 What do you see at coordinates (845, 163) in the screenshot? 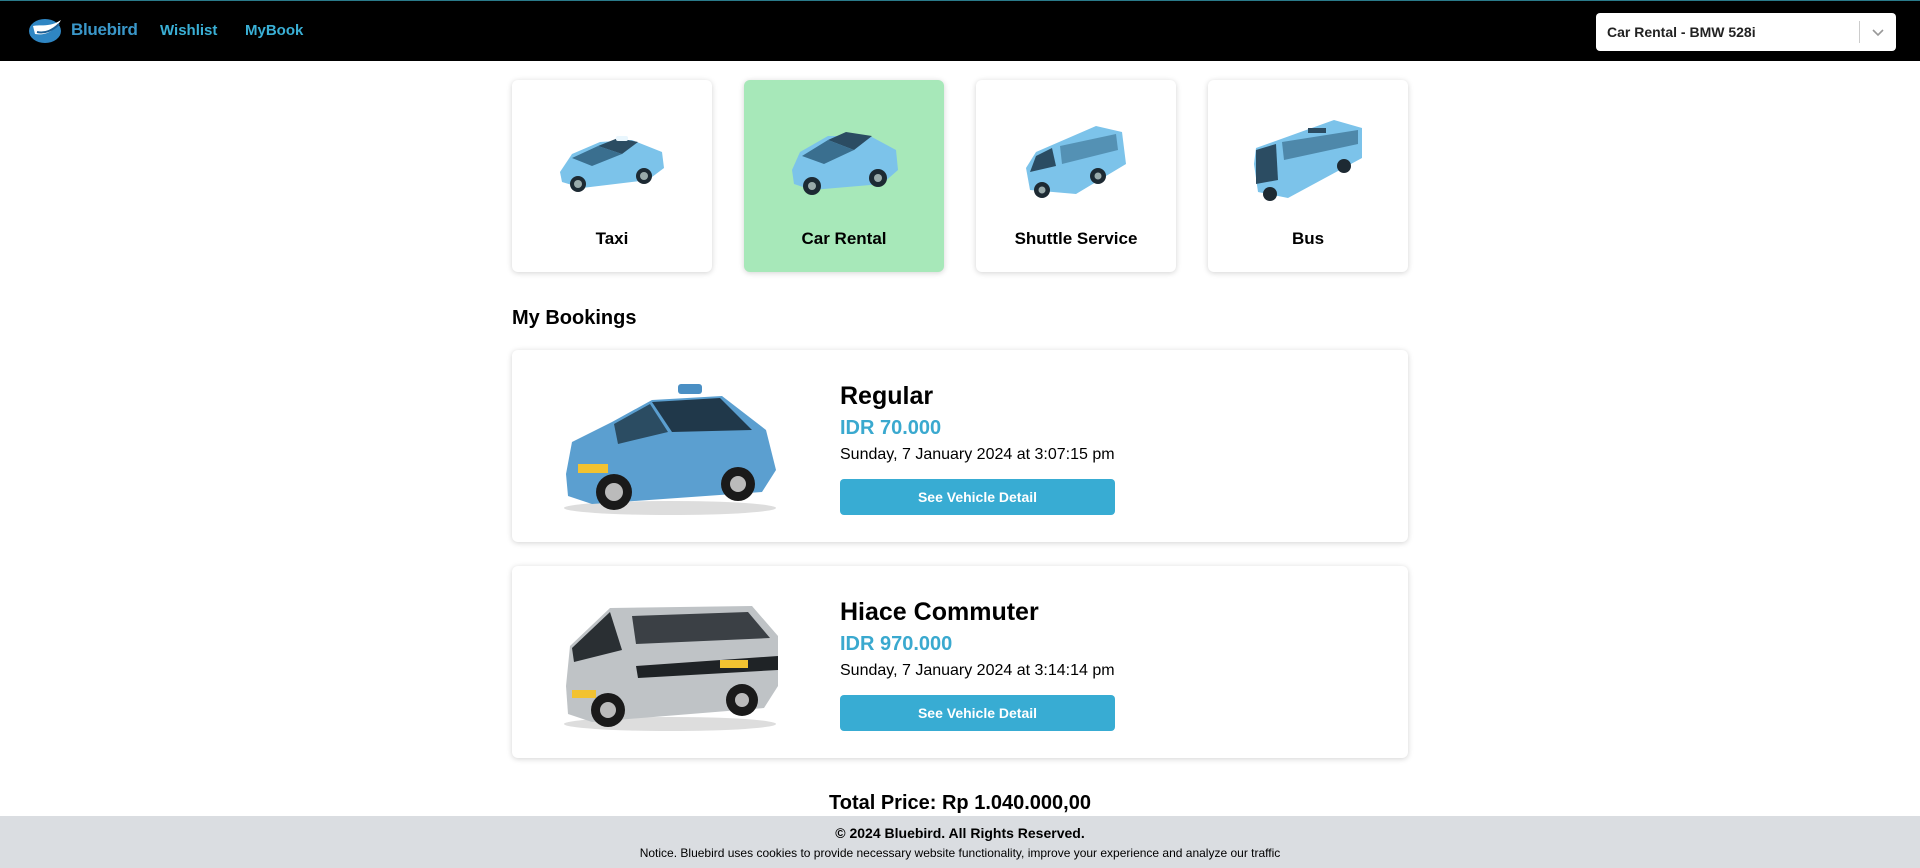
I see `suv-icon` at bounding box center [845, 163].